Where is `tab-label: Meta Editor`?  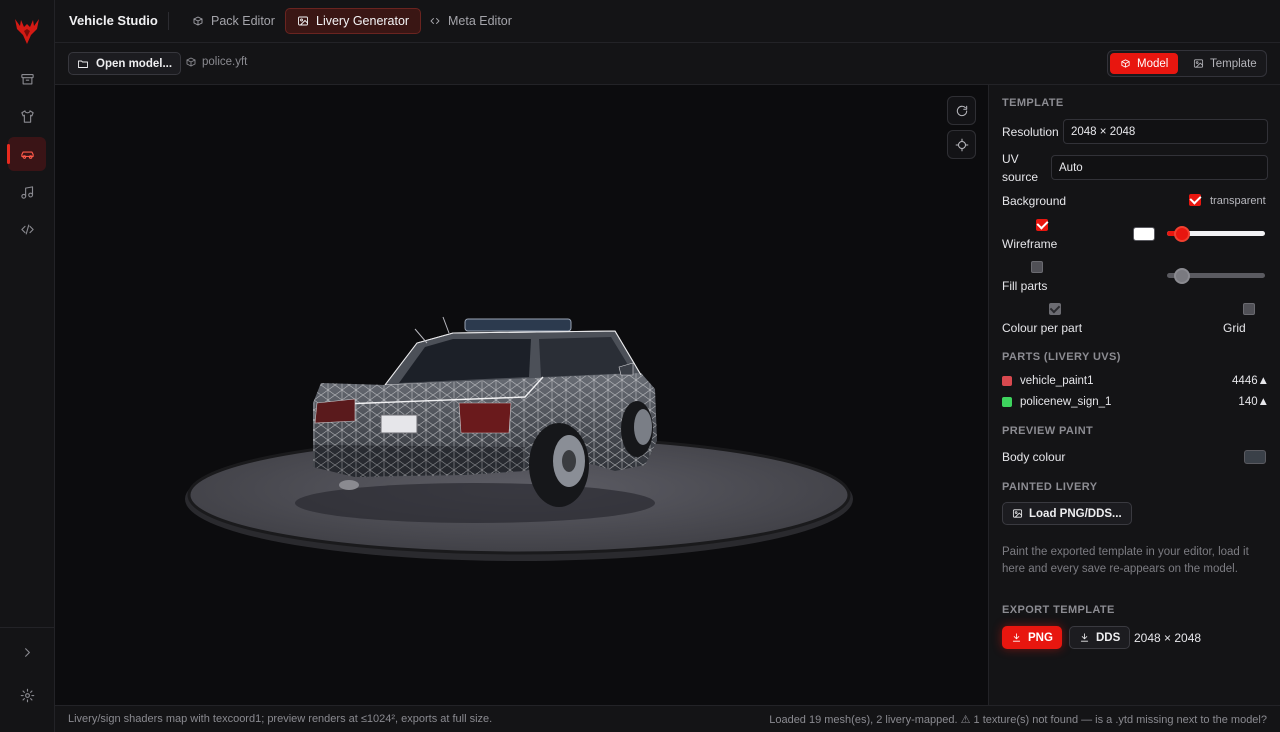
tab-label: Meta Editor is located at coordinates (480, 21).